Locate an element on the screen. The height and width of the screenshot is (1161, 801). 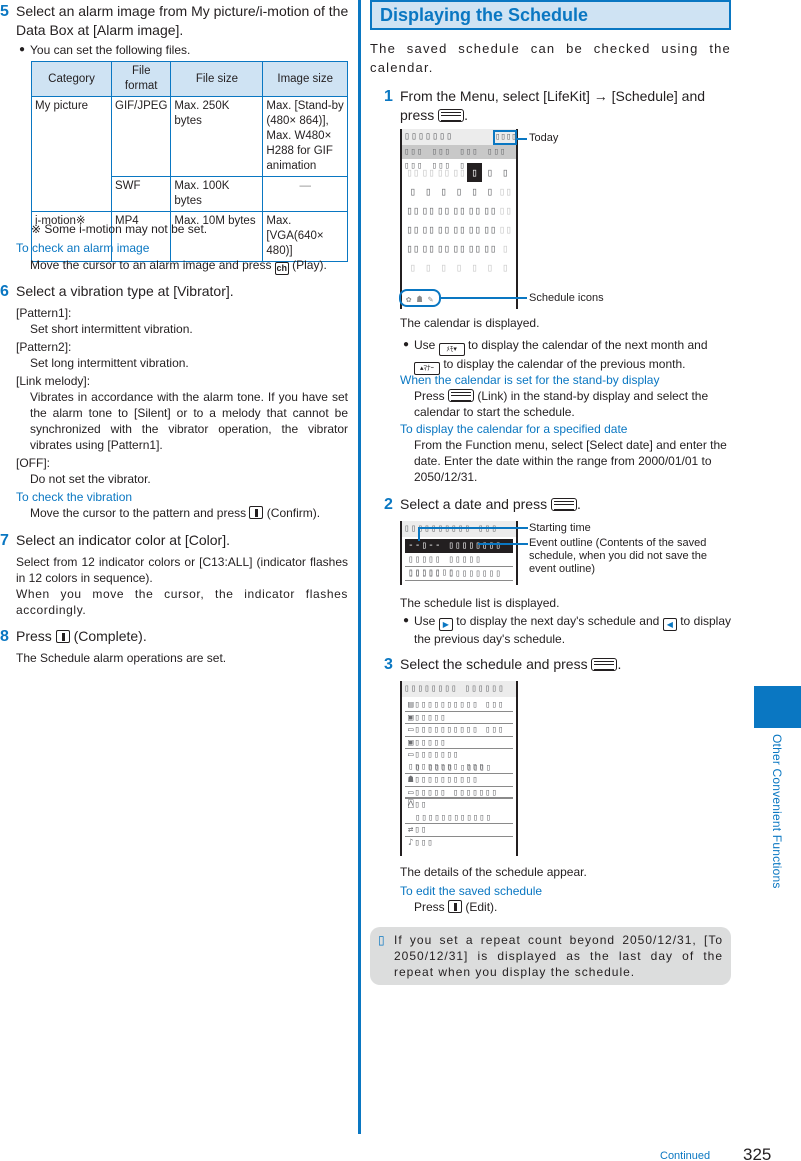
step-number: 7 is located at coordinates (4, 540).